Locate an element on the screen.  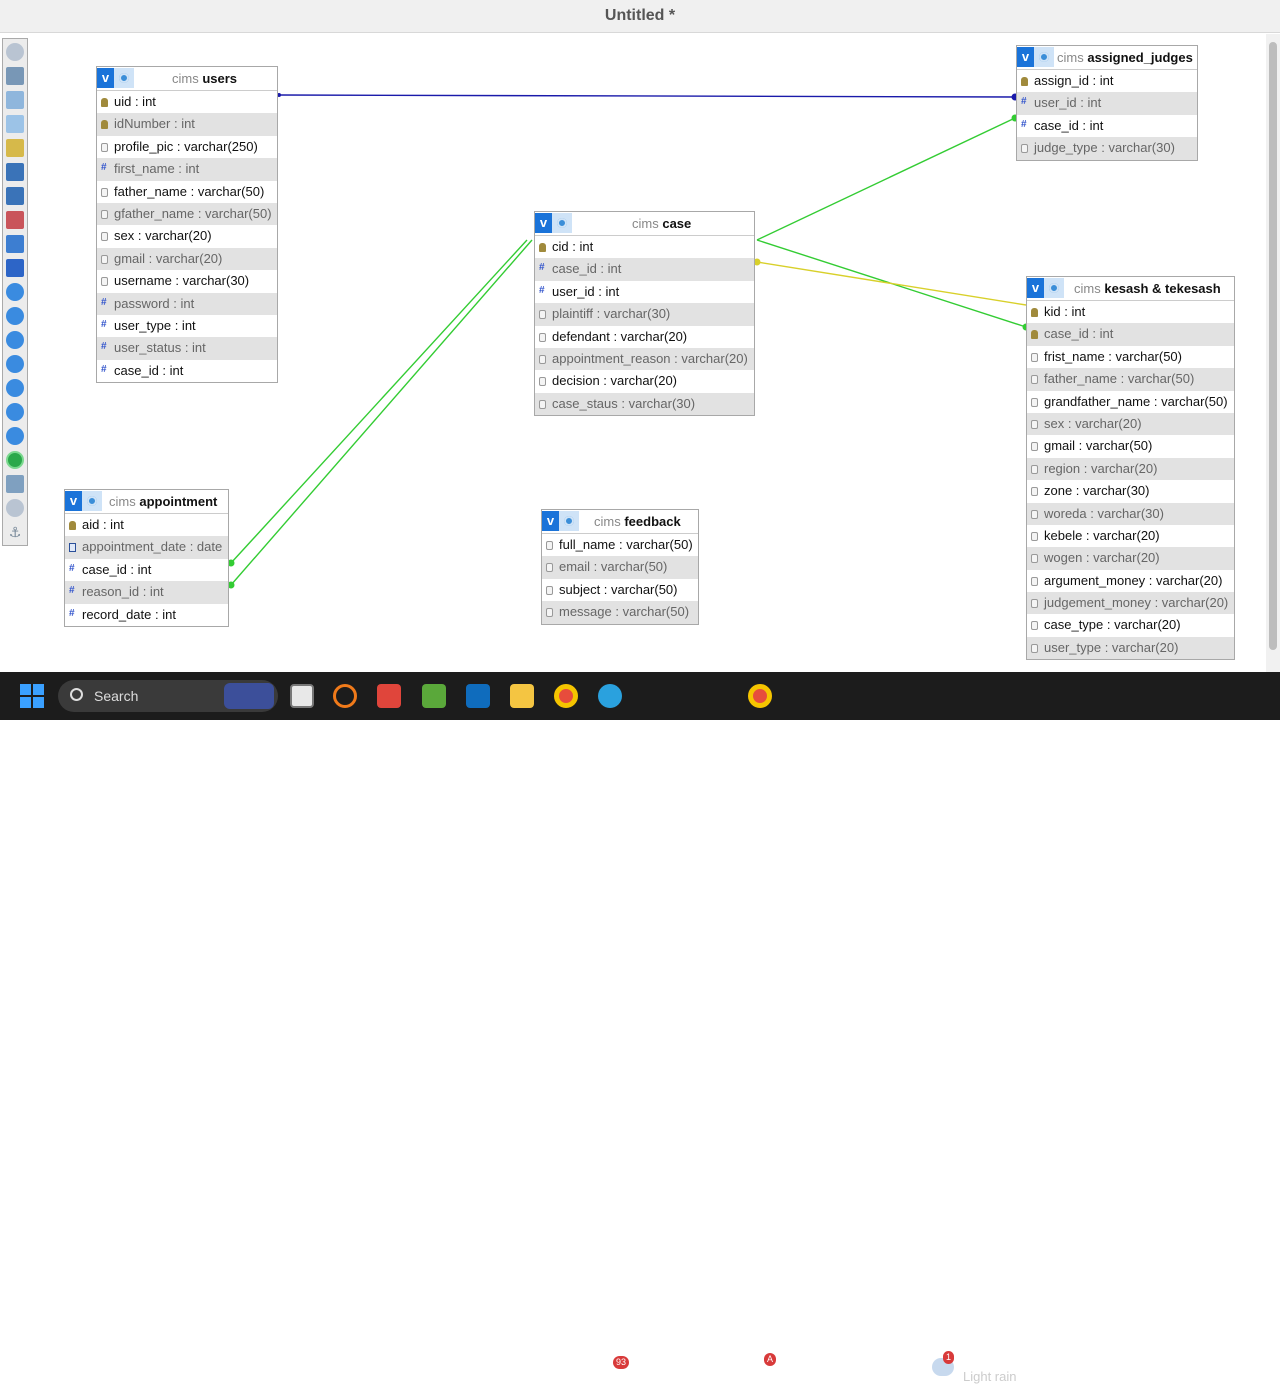
chrome-window-icon is located at coordinates (760, 696).